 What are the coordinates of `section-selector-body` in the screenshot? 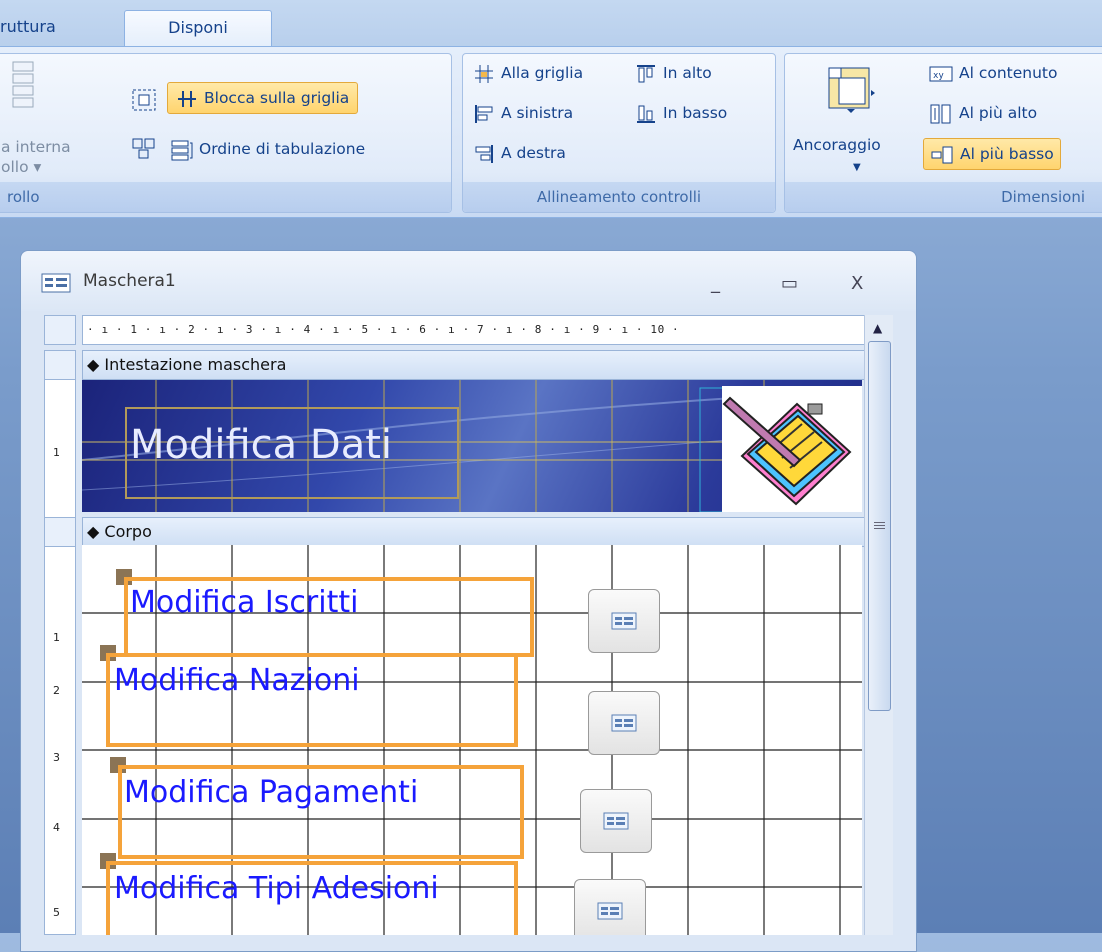 It's located at (60, 532).